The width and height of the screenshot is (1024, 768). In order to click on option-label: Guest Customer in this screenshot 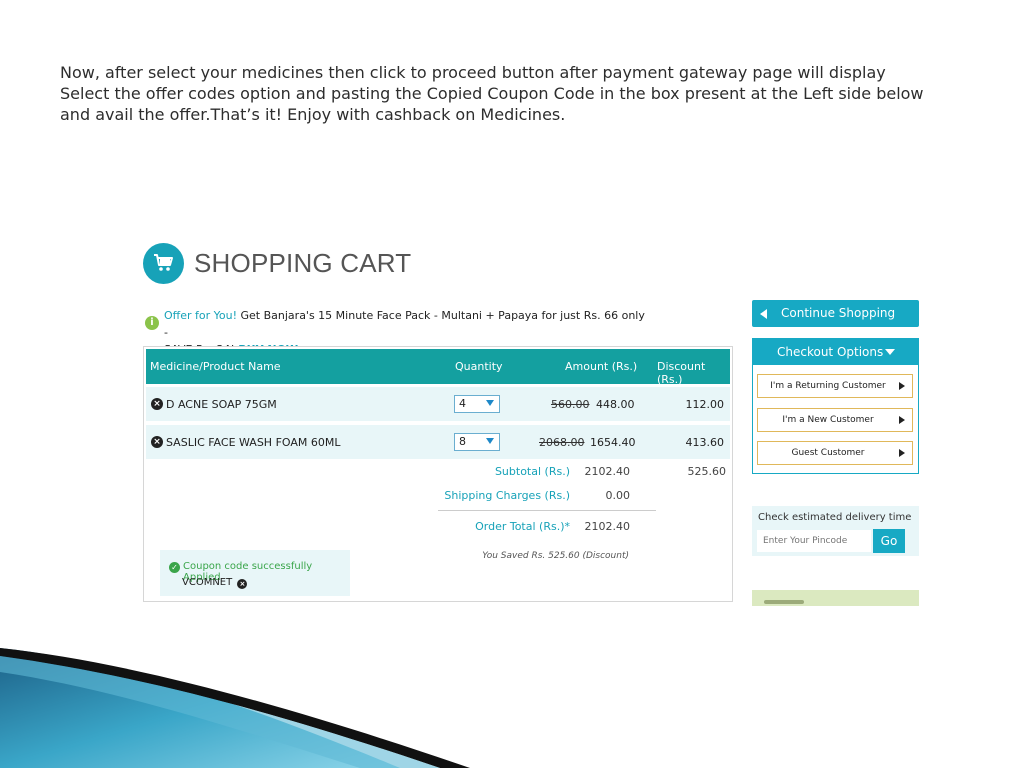, I will do `click(828, 453)`.